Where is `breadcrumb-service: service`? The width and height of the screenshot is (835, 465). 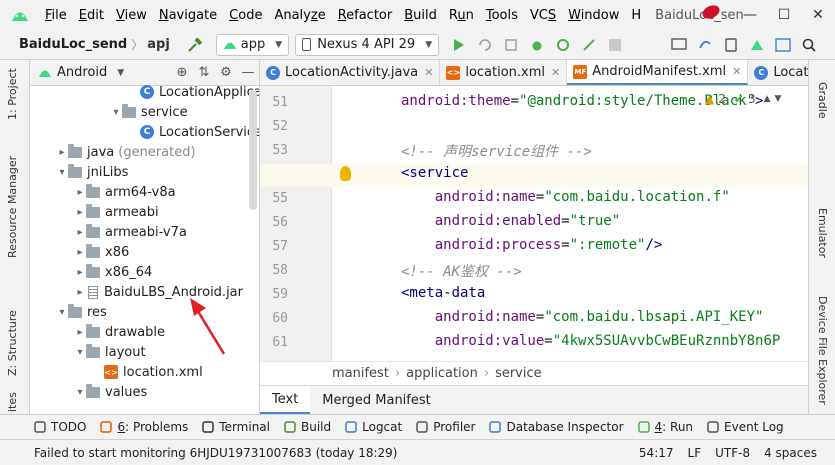
breadcrumb-service: service is located at coordinates (518, 373).